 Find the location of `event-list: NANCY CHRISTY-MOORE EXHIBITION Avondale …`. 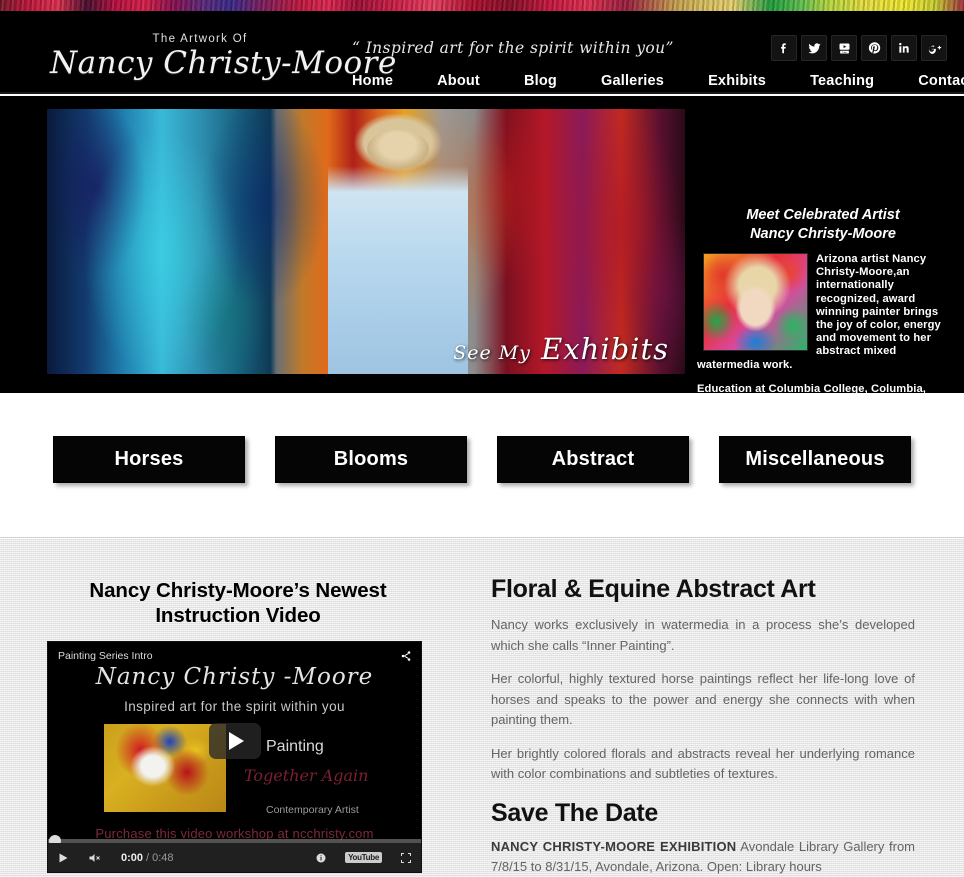

event-list: NANCY CHRISTY-MOORE EXHIBITION Avondale … is located at coordinates (703, 857).